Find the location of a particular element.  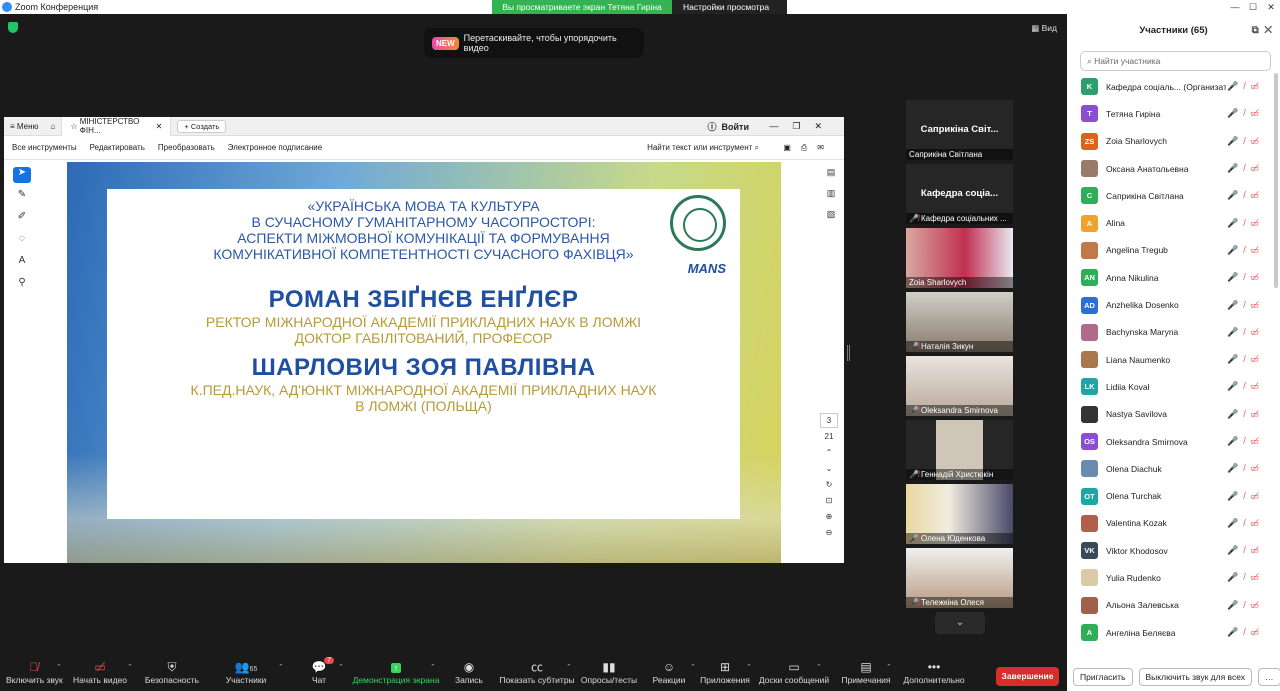

participant-list-scrollbar is located at coordinates (1276, 180).